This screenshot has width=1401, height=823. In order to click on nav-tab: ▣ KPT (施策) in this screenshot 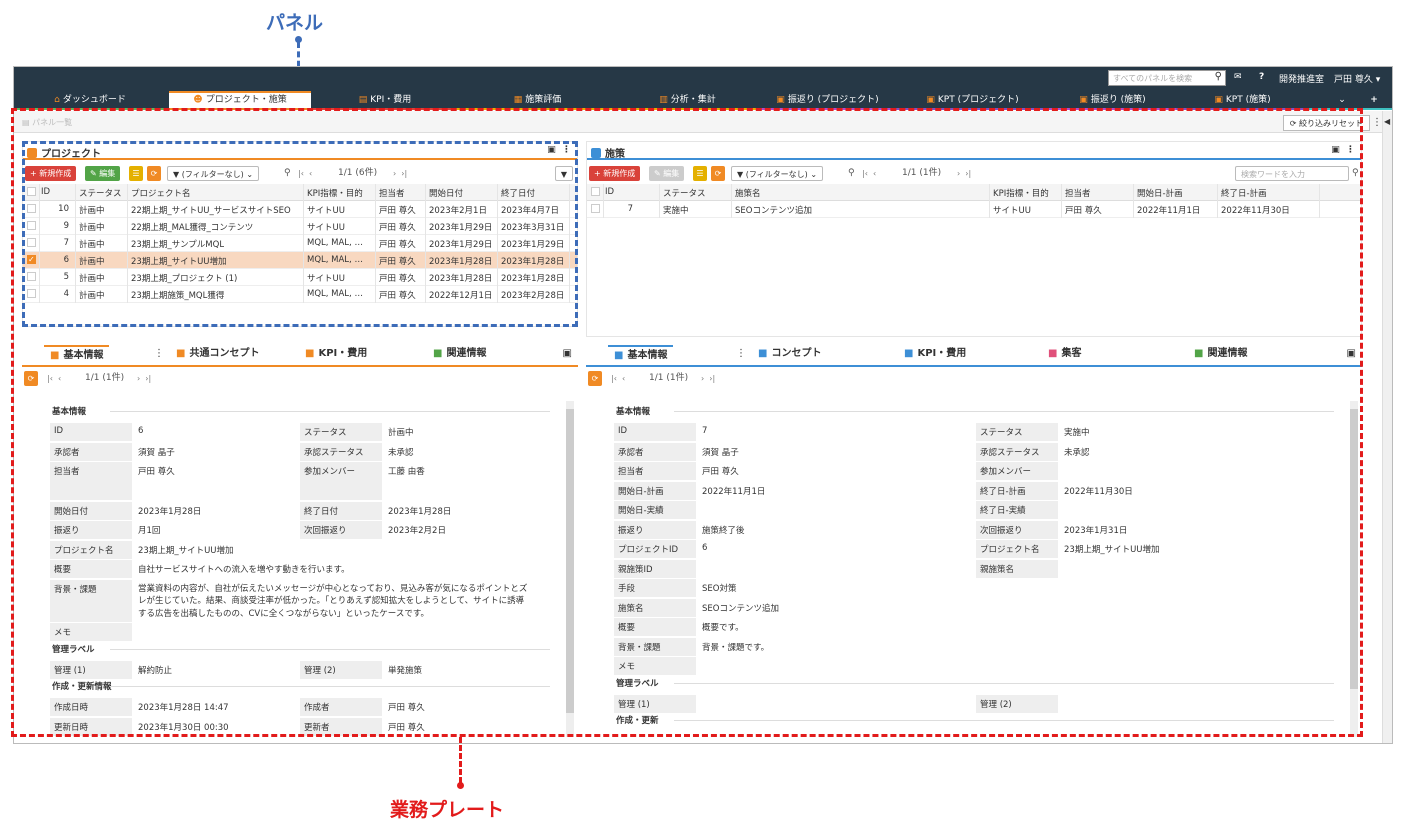, I will do `click(1242, 100)`.